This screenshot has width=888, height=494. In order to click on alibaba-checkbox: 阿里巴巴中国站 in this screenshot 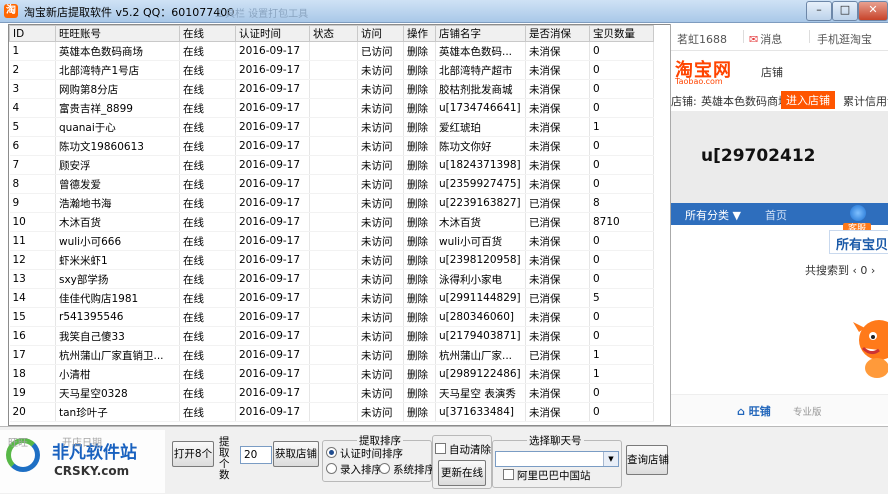, I will do `click(547, 475)`.